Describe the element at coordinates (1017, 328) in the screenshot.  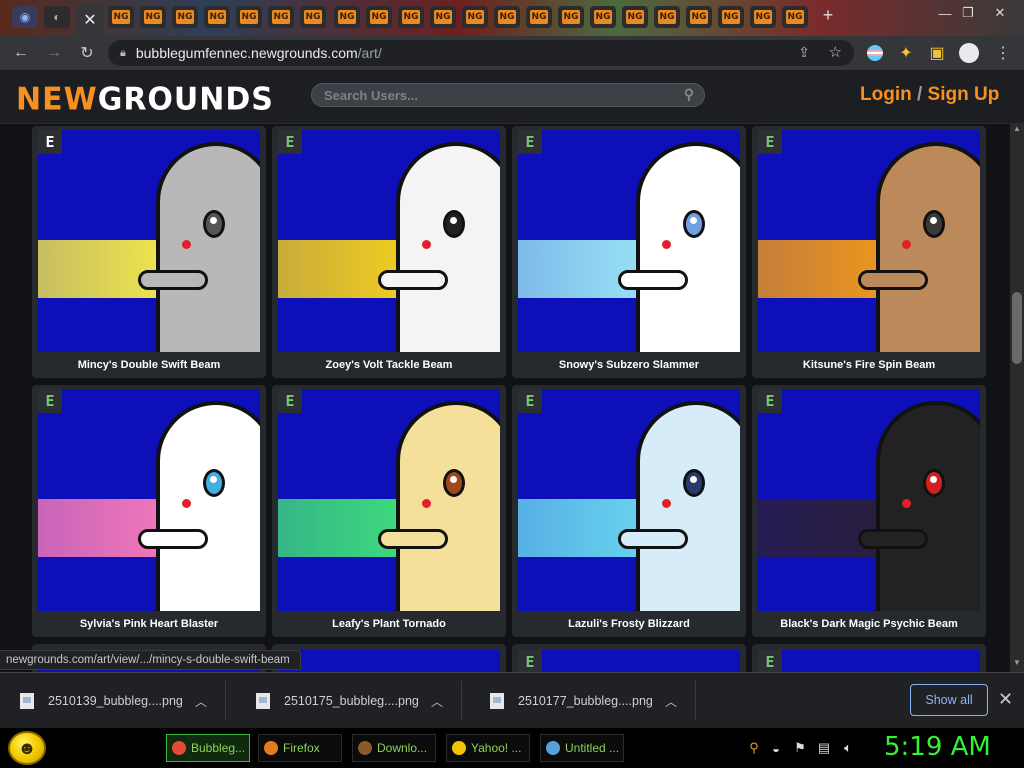
I see `scrollbar-thumb` at that location.